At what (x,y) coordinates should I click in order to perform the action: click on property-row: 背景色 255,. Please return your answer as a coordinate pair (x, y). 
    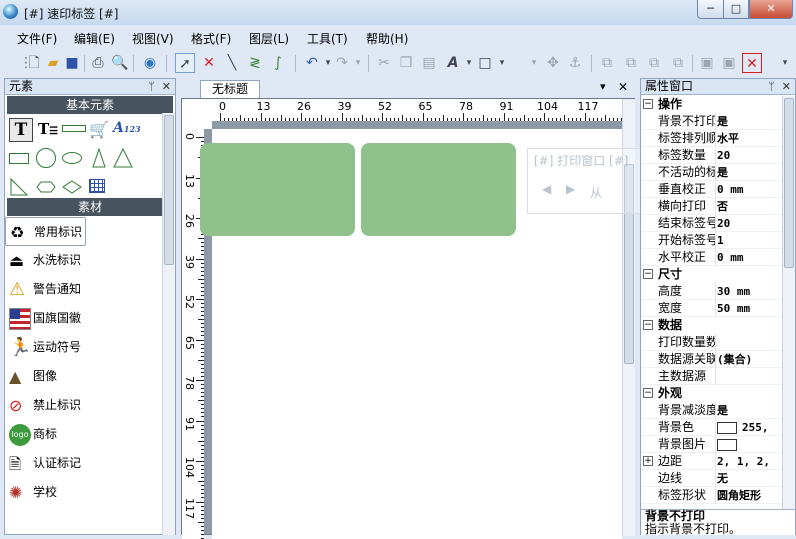
    Looking at the image, I should click on (711, 427).